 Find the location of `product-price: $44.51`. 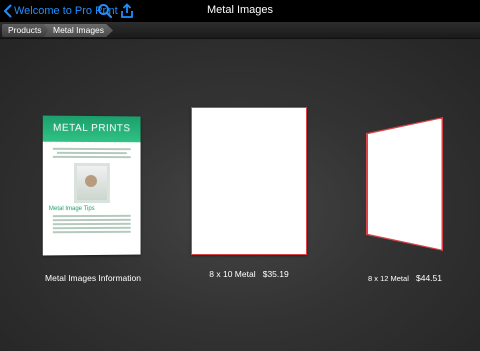

product-price: $44.51 is located at coordinates (428, 278).